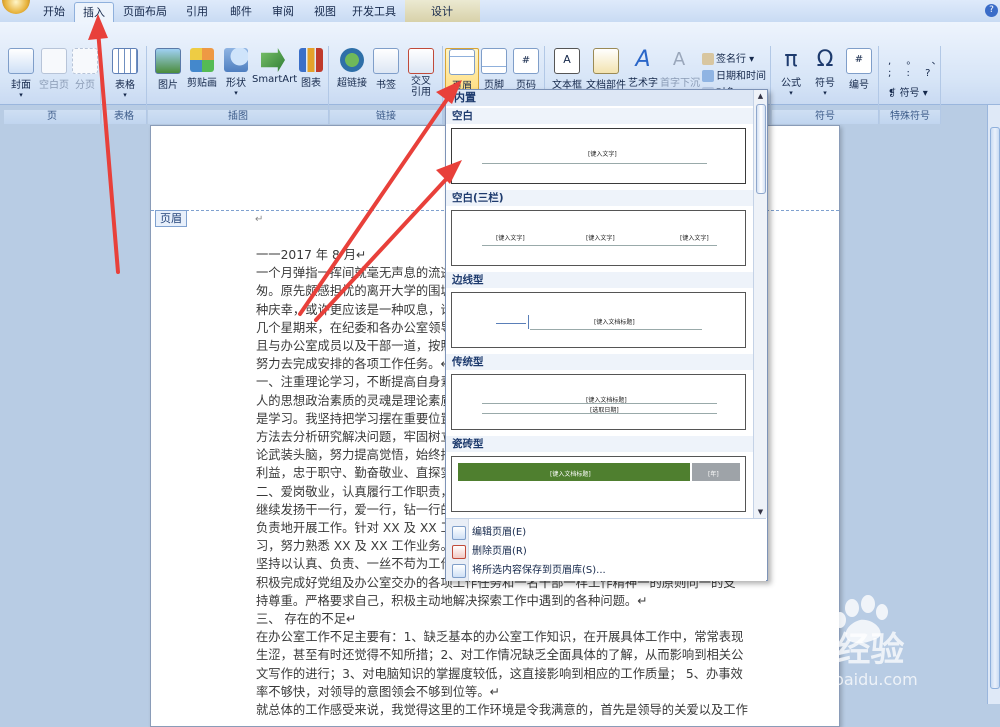 This screenshot has width=1000, height=727. Describe the element at coordinates (991, 10) in the screenshot. I see `help-icon: ?` at that location.